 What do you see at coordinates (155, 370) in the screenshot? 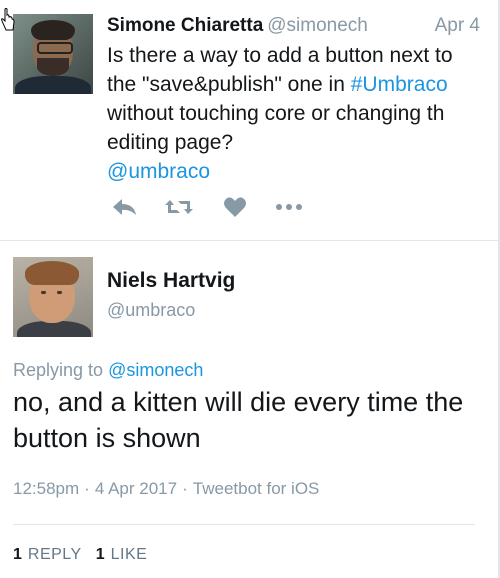
I see `replying-to-link: @simonech` at bounding box center [155, 370].